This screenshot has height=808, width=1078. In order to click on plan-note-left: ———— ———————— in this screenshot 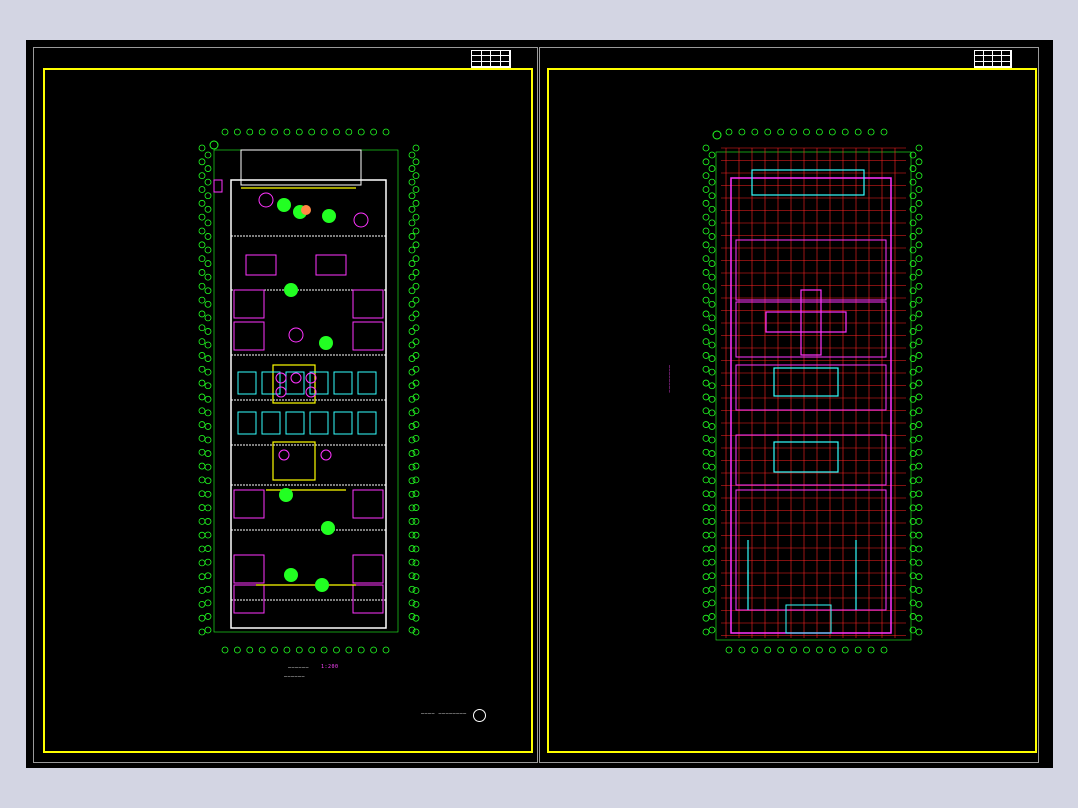, I will do `click(444, 714)`.